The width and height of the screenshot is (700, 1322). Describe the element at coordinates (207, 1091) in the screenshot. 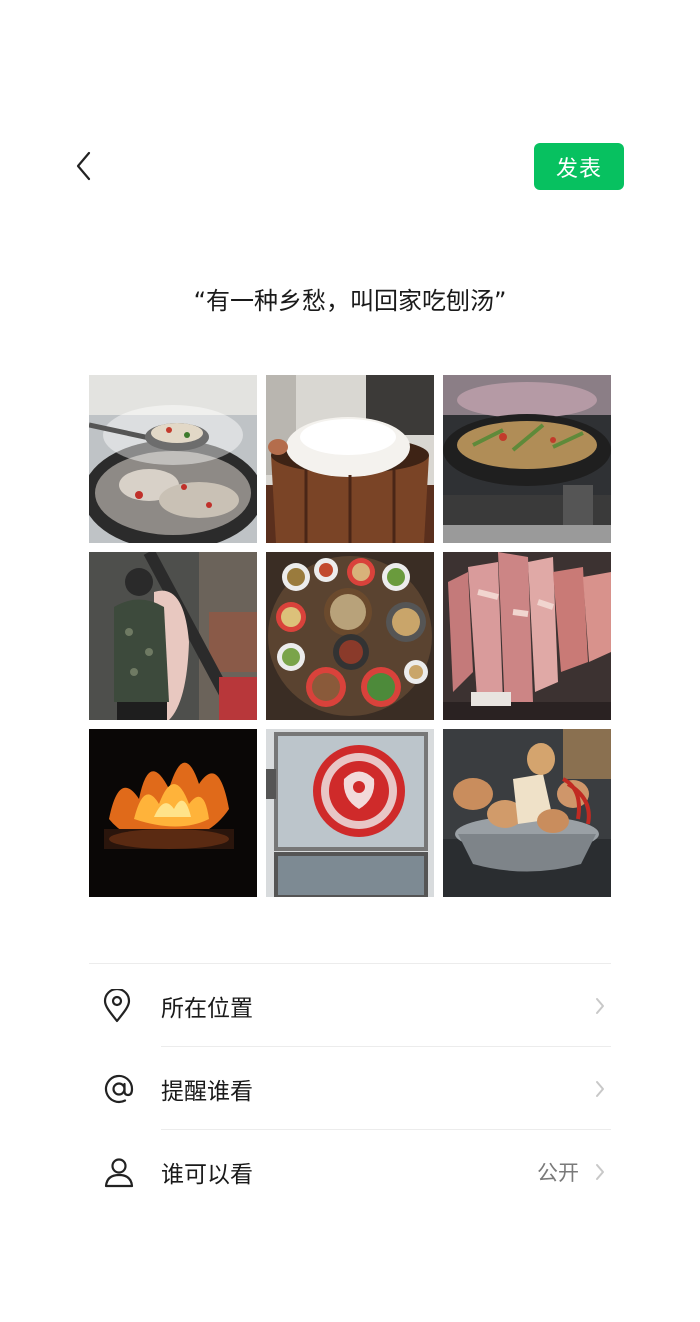

I see `option-label: 提醒谁看` at that location.